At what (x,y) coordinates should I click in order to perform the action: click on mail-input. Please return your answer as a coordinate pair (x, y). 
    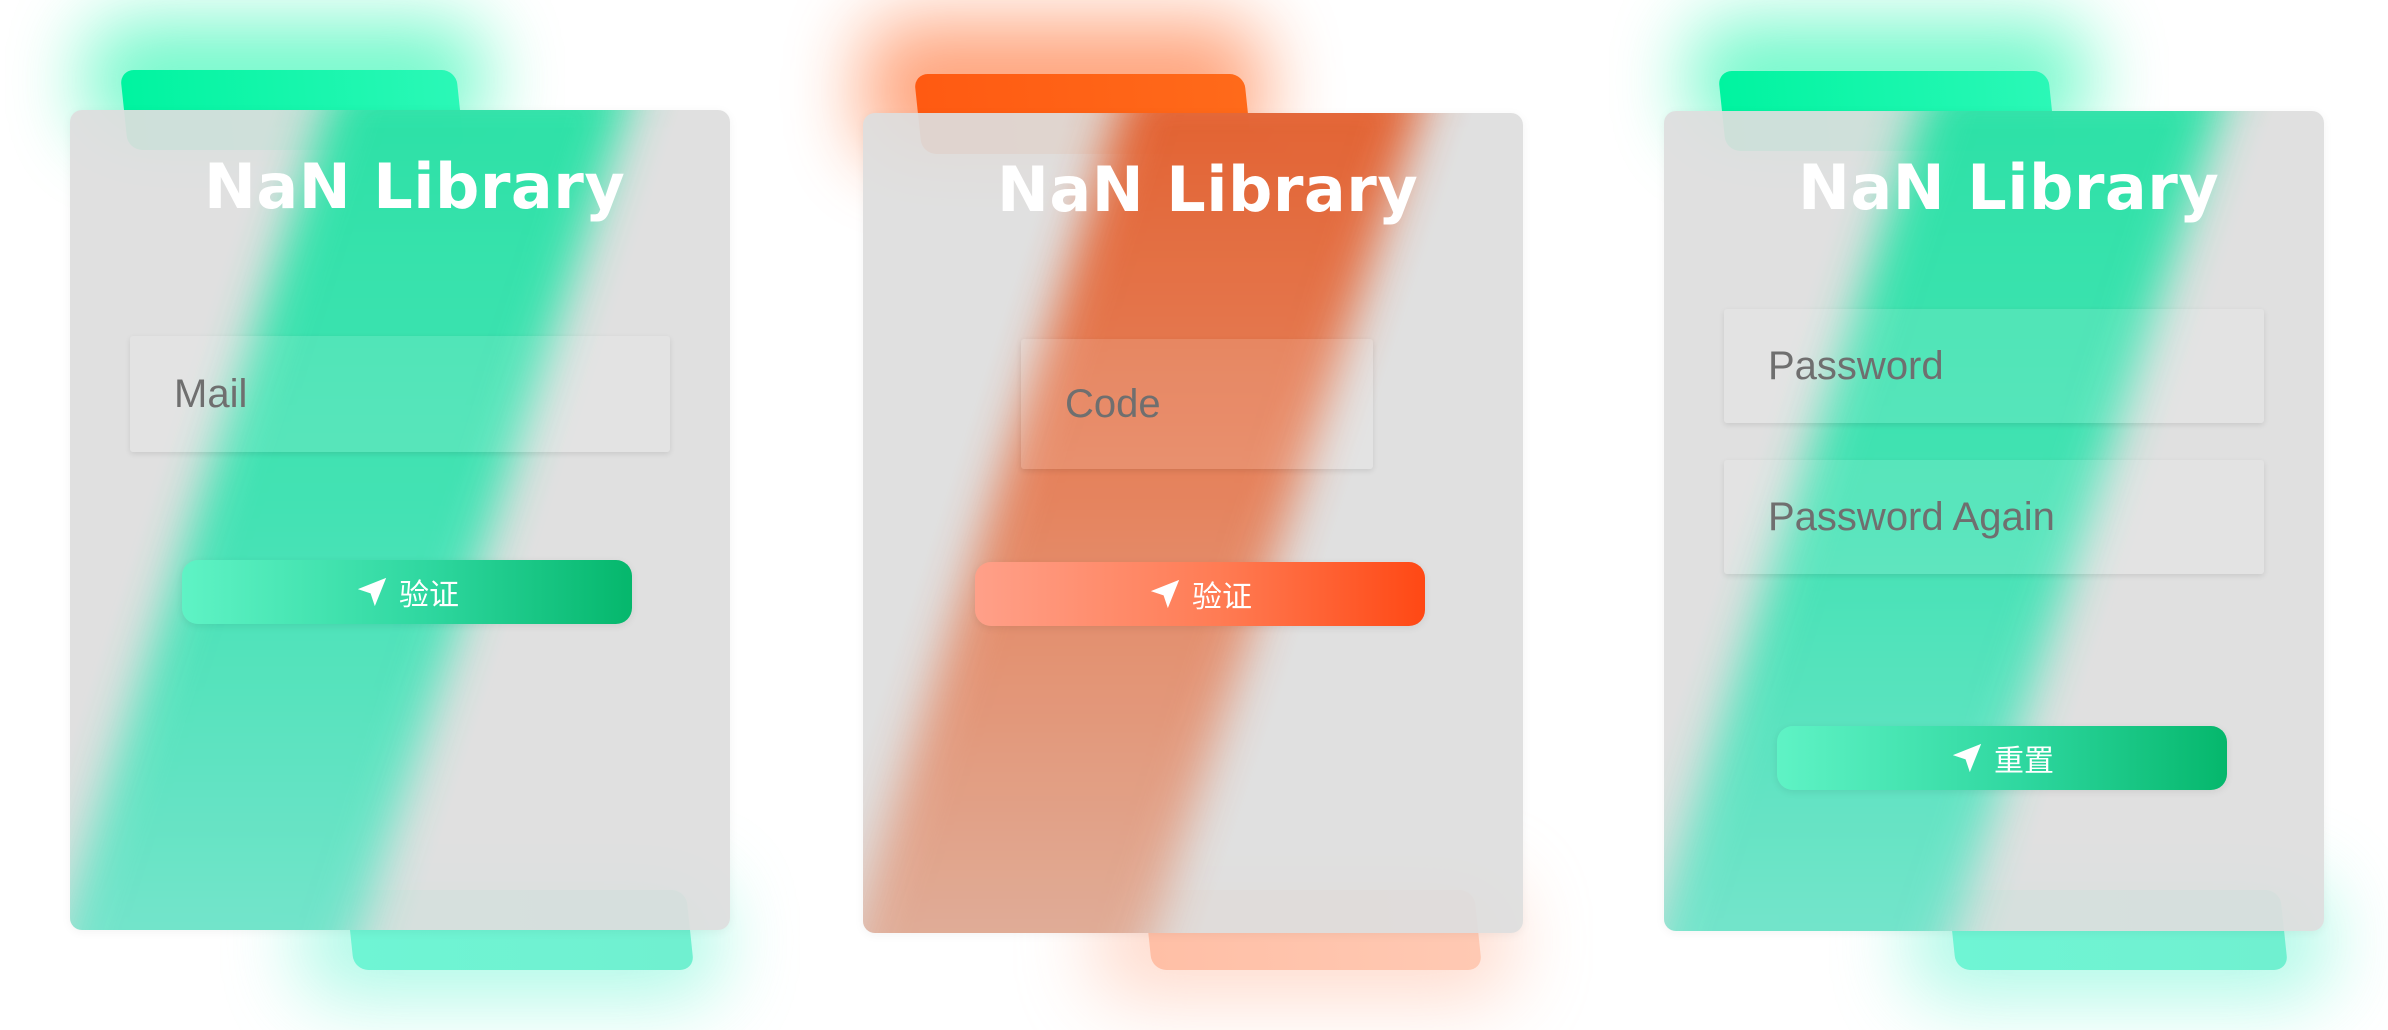
    Looking at the image, I should click on (400, 394).